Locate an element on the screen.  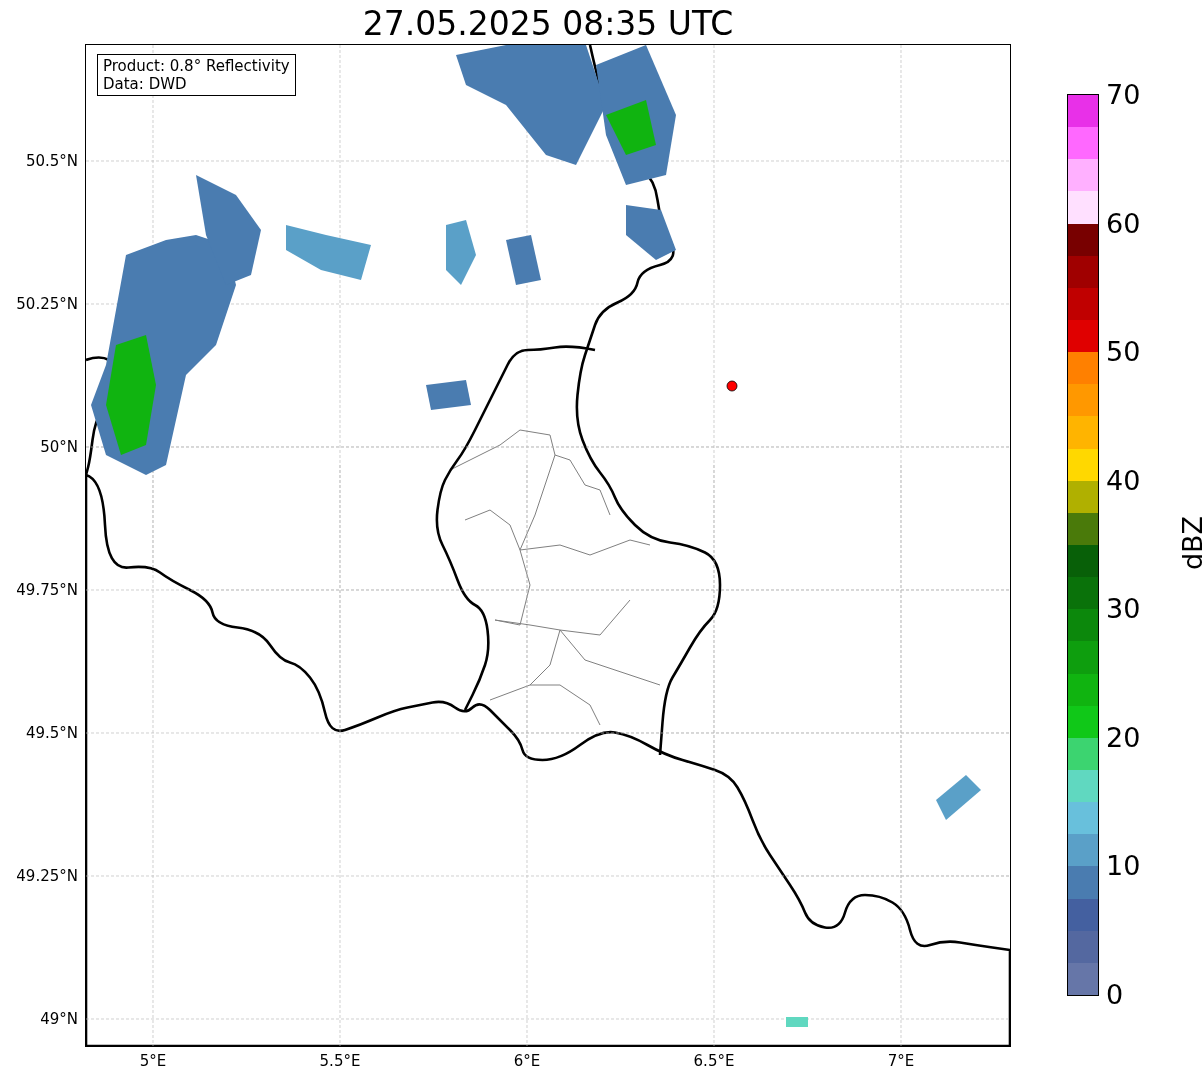
colorbar-tick-label: 10 is located at coordinates (1123, 866).